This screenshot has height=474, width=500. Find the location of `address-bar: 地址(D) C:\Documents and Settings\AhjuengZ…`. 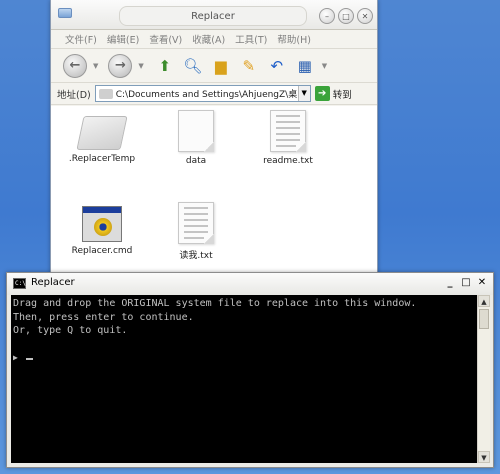

address-bar: 地址(D) C:\Documents and Settings\AhjuengZ… is located at coordinates (214, 94).